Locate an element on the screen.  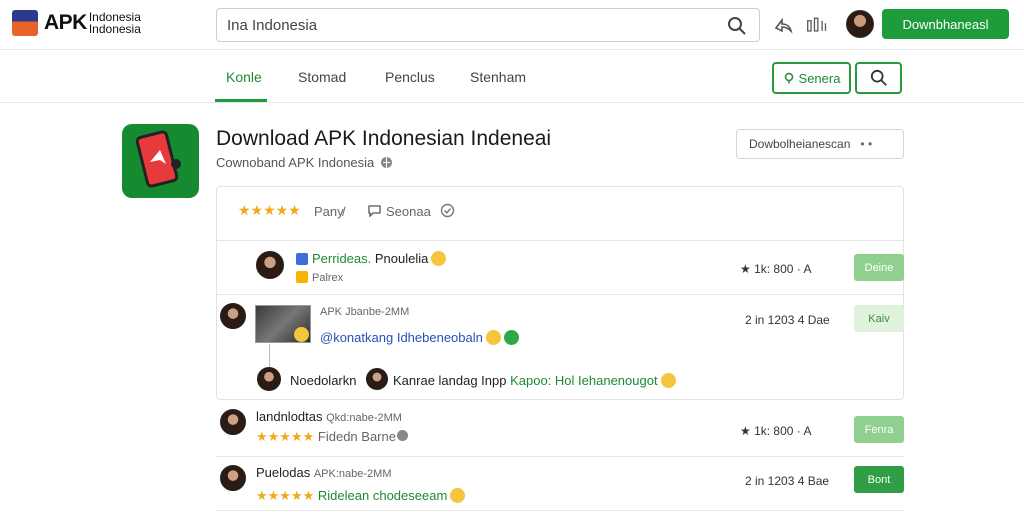
list-item-title: Puelodas APK:nabe-2MM is located at coordinates (324, 472).